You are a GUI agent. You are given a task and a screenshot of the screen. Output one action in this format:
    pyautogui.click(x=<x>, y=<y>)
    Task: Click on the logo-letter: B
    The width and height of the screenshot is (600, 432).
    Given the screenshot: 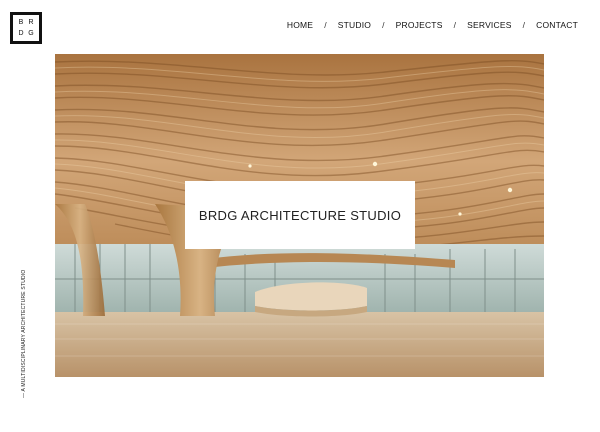 What is the action you would take?
    pyautogui.click(x=21, y=22)
    